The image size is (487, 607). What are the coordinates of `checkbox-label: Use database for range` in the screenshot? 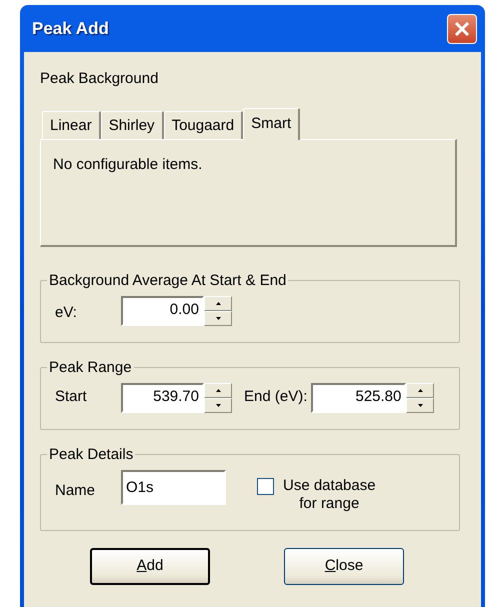 It's located at (329, 495).